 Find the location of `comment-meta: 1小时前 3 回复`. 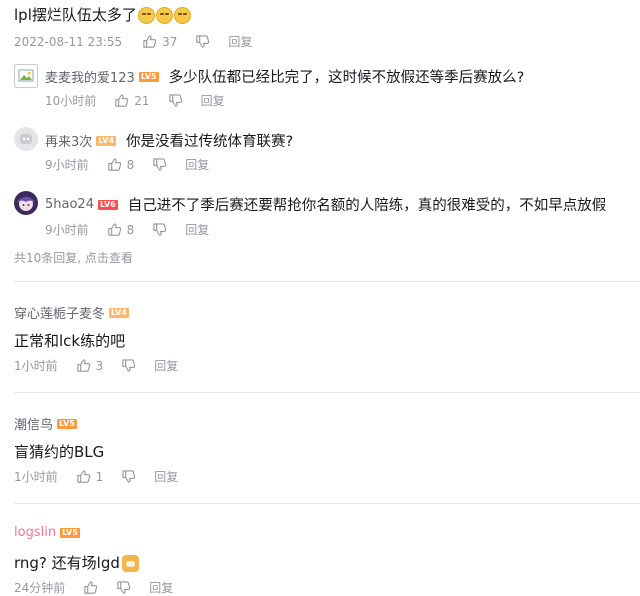

comment-meta: 1小时前 3 回复 is located at coordinates (96, 365).